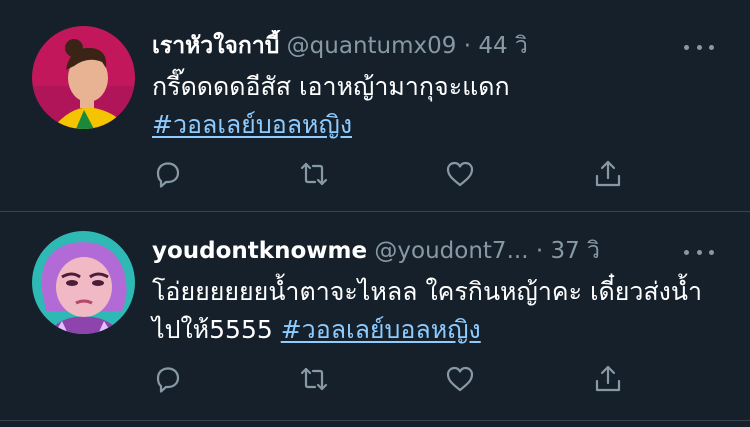 This screenshot has width=750, height=427. I want to click on user-handle: @quantumx09, so click(372, 46).